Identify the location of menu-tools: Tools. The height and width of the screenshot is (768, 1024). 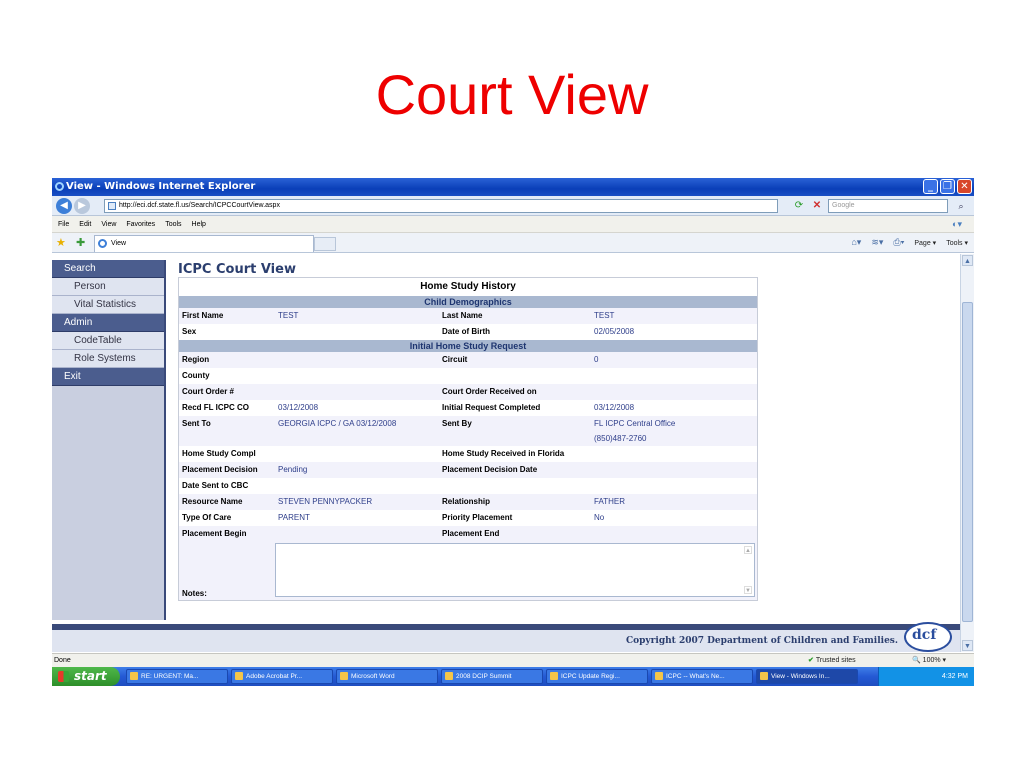
(173, 224).